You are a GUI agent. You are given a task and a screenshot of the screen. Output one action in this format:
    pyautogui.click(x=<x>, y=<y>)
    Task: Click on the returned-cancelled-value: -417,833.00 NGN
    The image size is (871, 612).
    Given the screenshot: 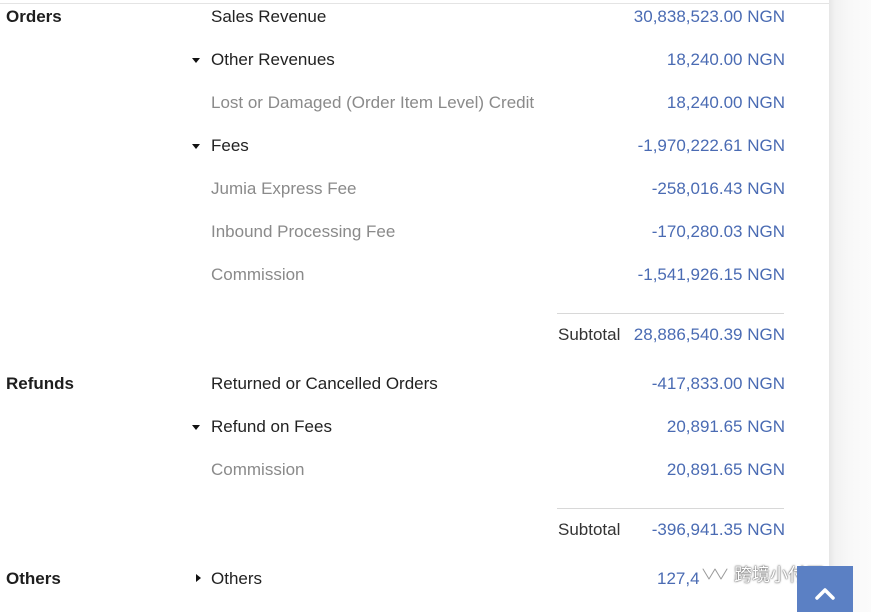 What is the action you would take?
    pyautogui.click(x=718, y=383)
    